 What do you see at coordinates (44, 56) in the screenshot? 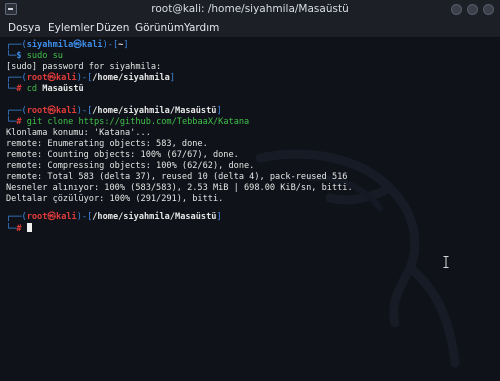
I see `command-sudo: sudo su` at bounding box center [44, 56].